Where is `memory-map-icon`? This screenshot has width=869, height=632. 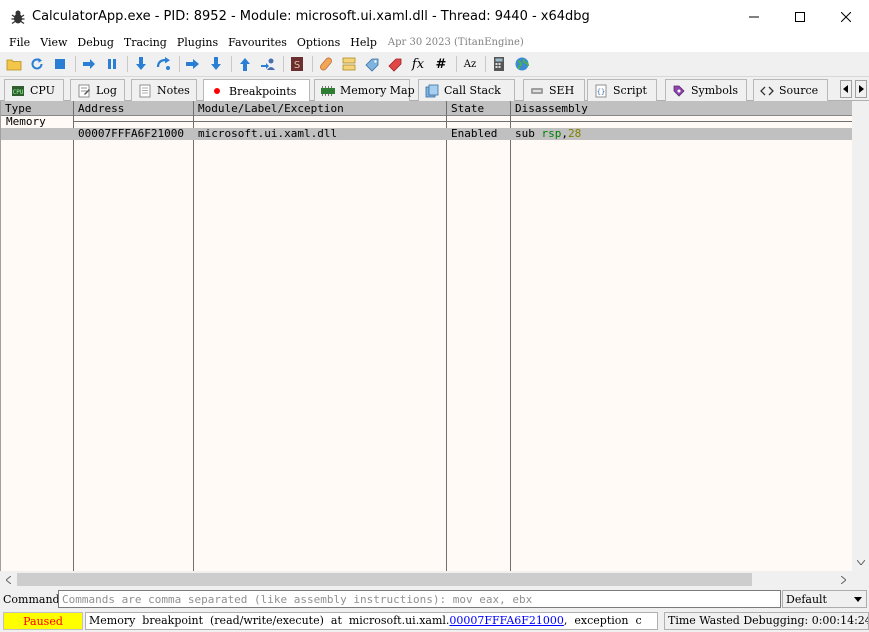
memory-map-icon is located at coordinates (328, 91).